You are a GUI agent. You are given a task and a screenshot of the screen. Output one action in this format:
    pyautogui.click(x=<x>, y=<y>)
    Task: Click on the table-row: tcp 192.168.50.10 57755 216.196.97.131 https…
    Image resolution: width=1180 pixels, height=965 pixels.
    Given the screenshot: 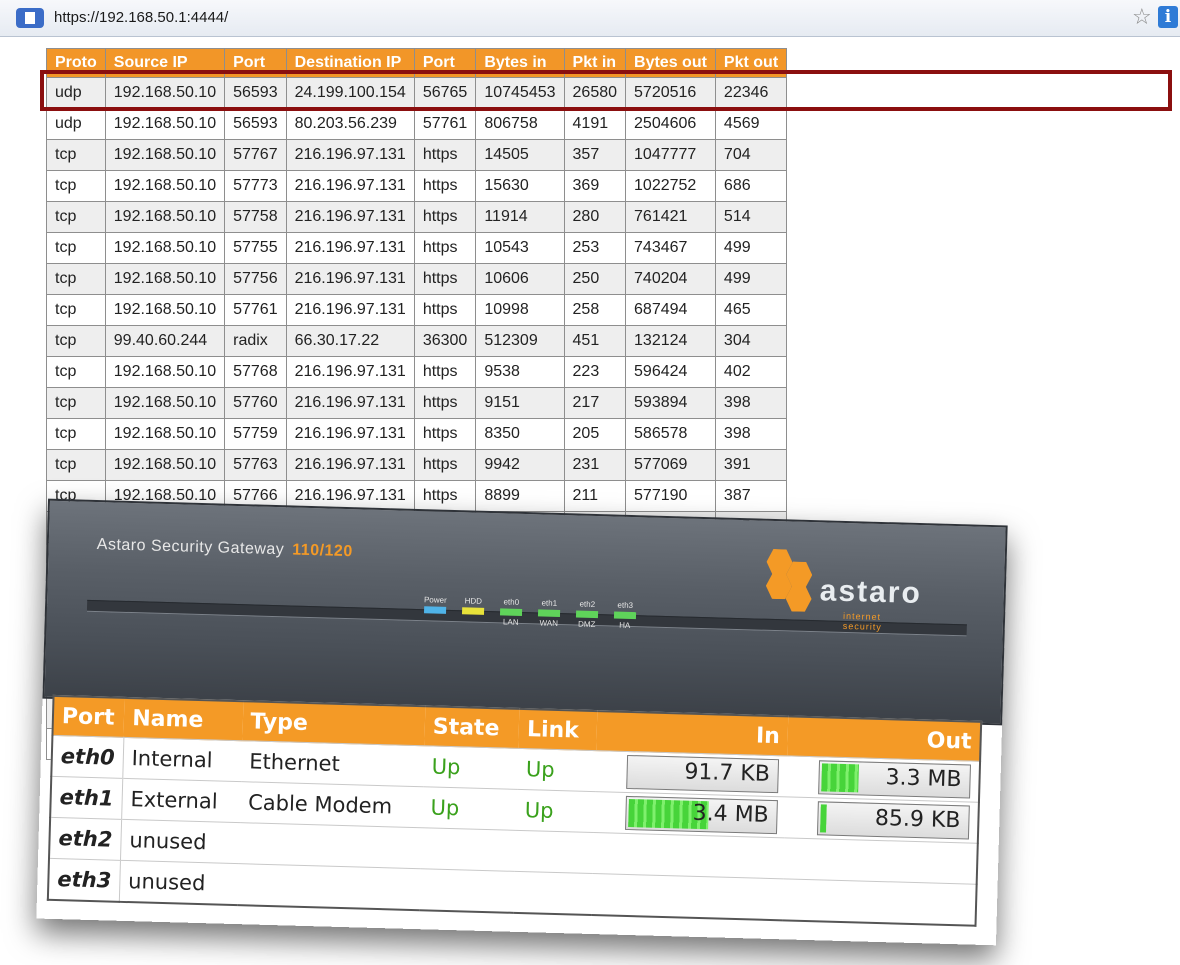 What is the action you would take?
    pyautogui.click(x=417, y=248)
    